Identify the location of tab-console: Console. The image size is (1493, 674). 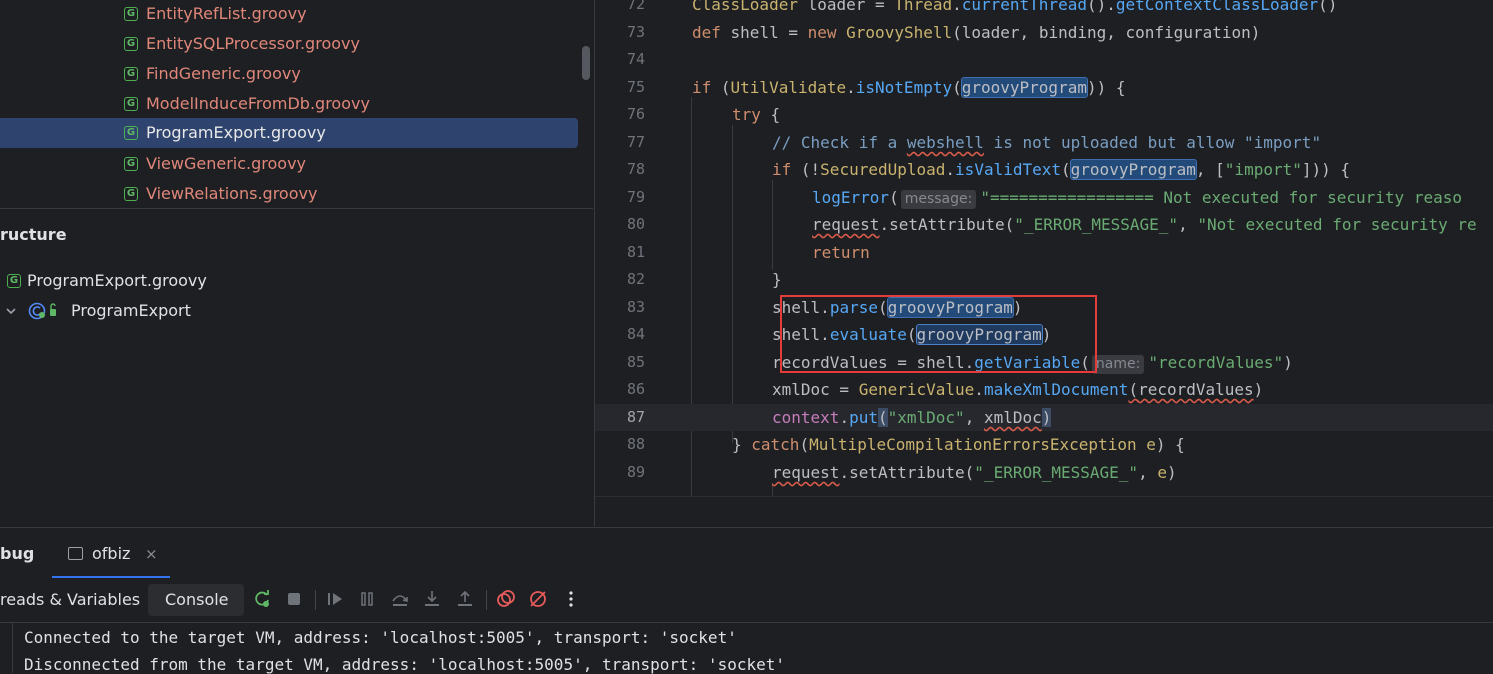
(197, 599).